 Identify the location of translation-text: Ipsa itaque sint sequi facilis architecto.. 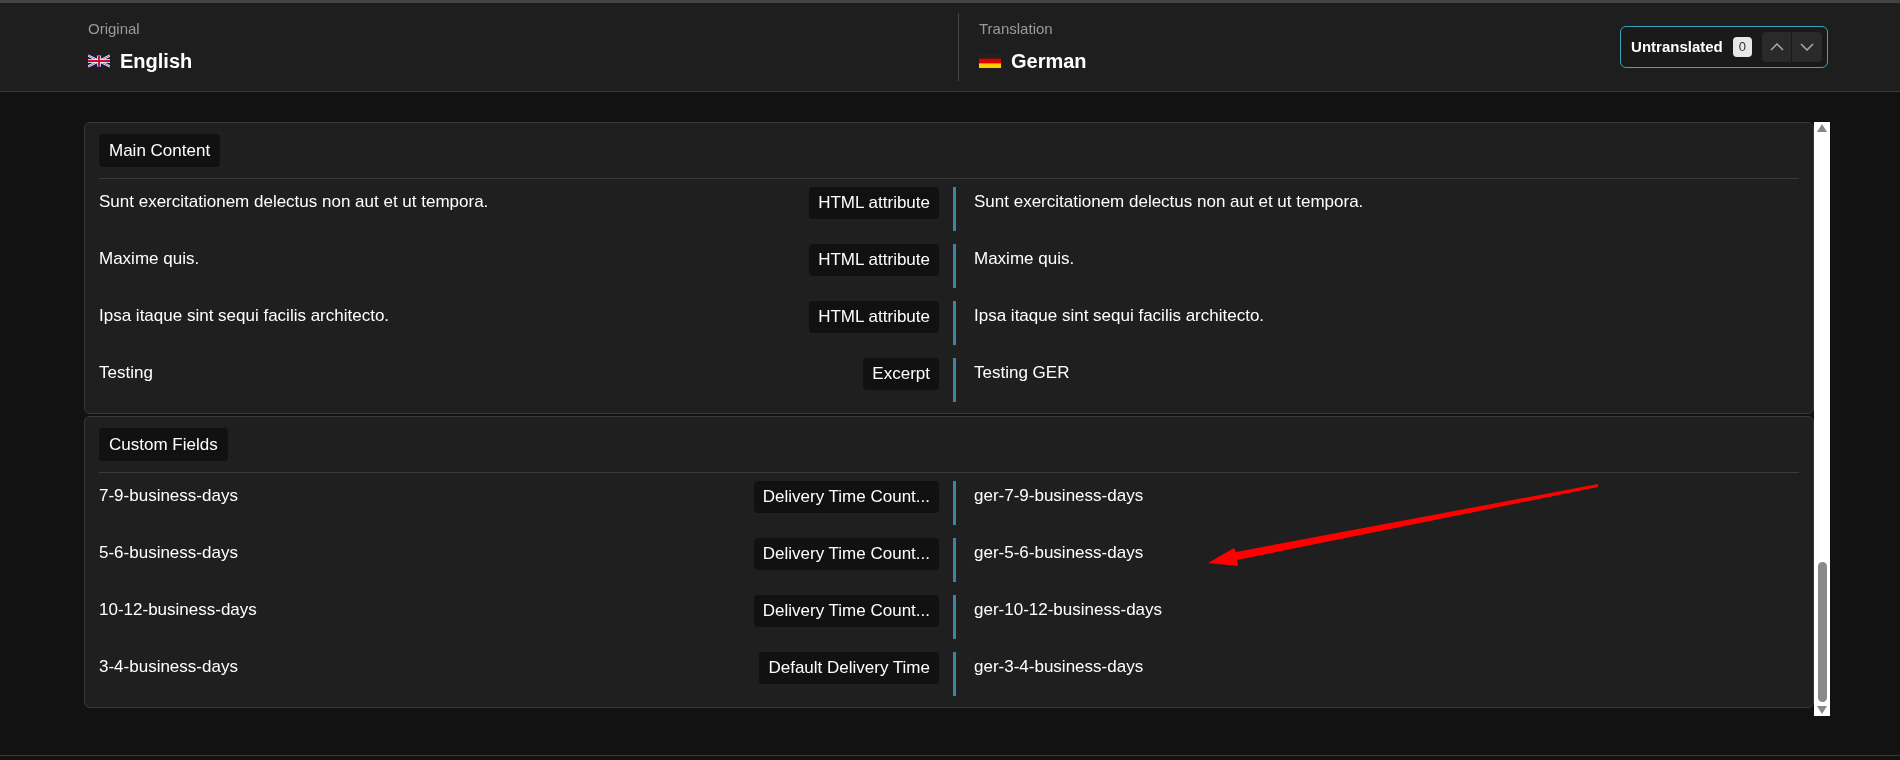
(1119, 316).